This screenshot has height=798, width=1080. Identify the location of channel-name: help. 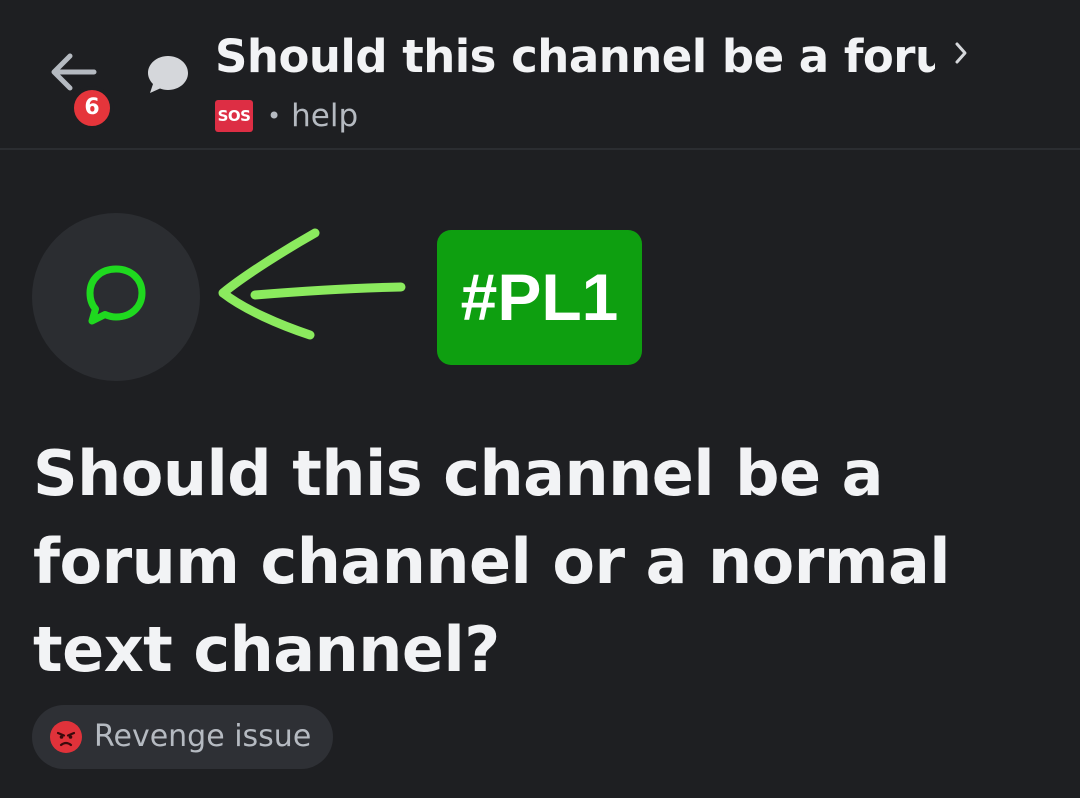
(325, 116).